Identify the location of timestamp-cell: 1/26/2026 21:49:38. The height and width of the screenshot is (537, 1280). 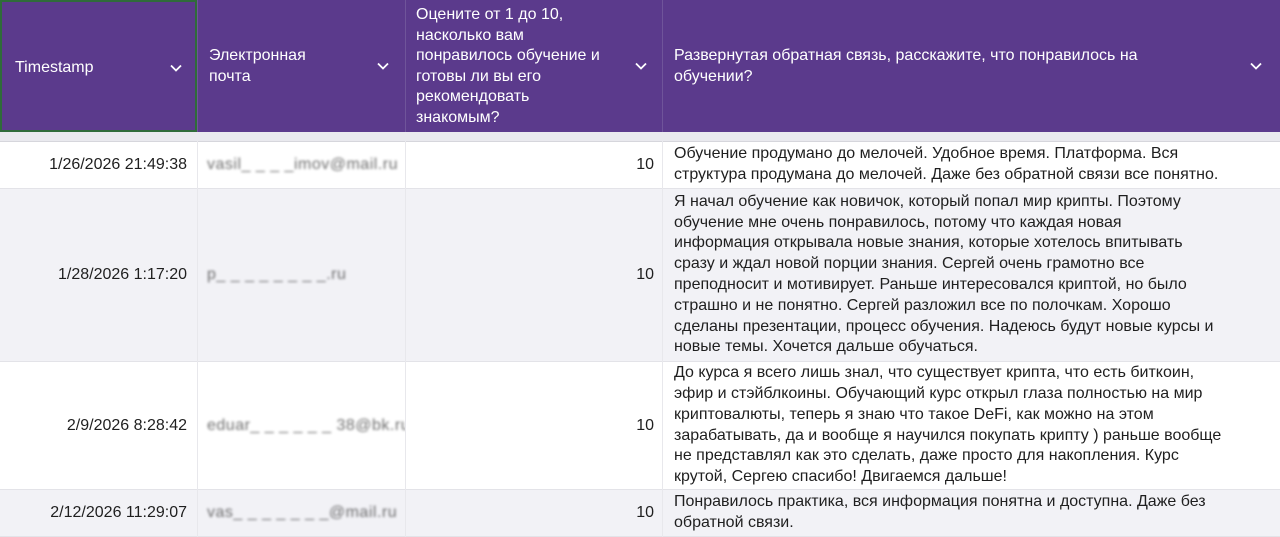
(98, 165).